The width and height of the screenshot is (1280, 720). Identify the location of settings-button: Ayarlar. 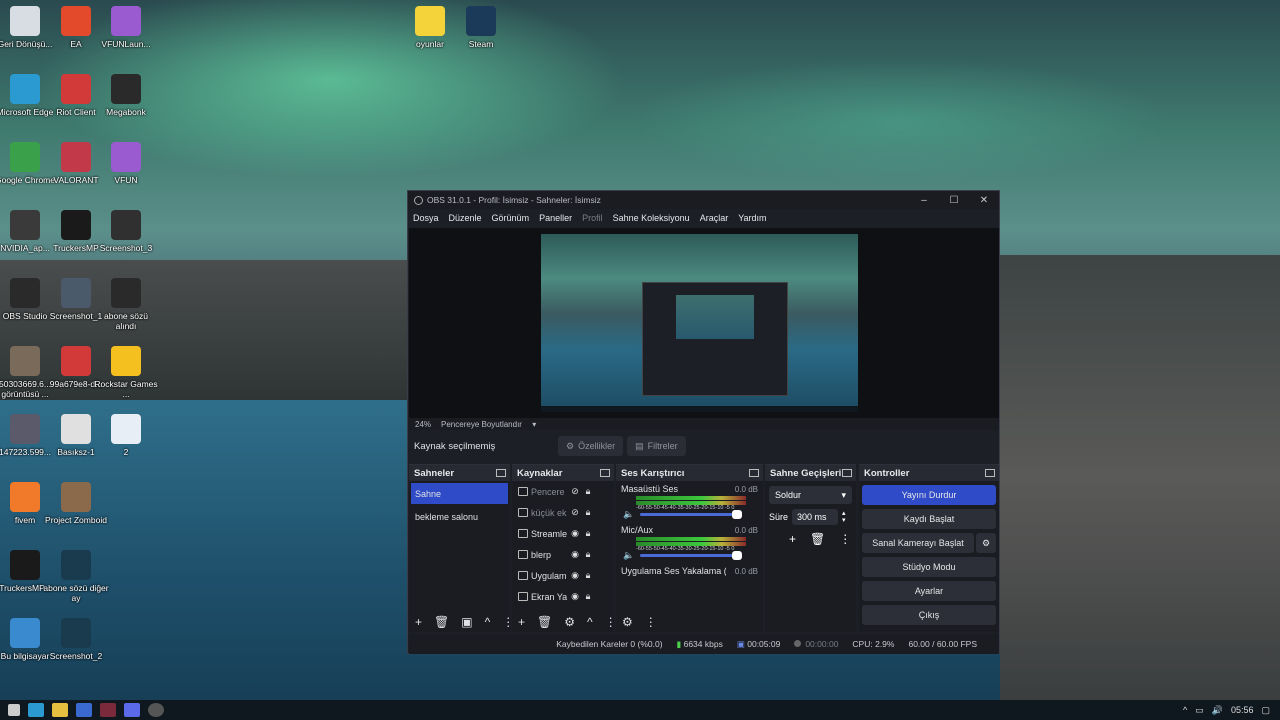
(929, 591).